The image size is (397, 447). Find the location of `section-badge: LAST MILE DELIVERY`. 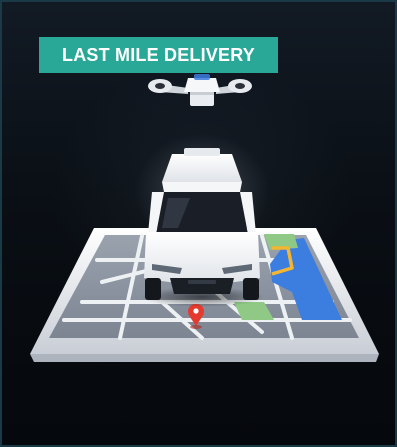

section-badge: LAST MILE DELIVERY is located at coordinates (158, 55).